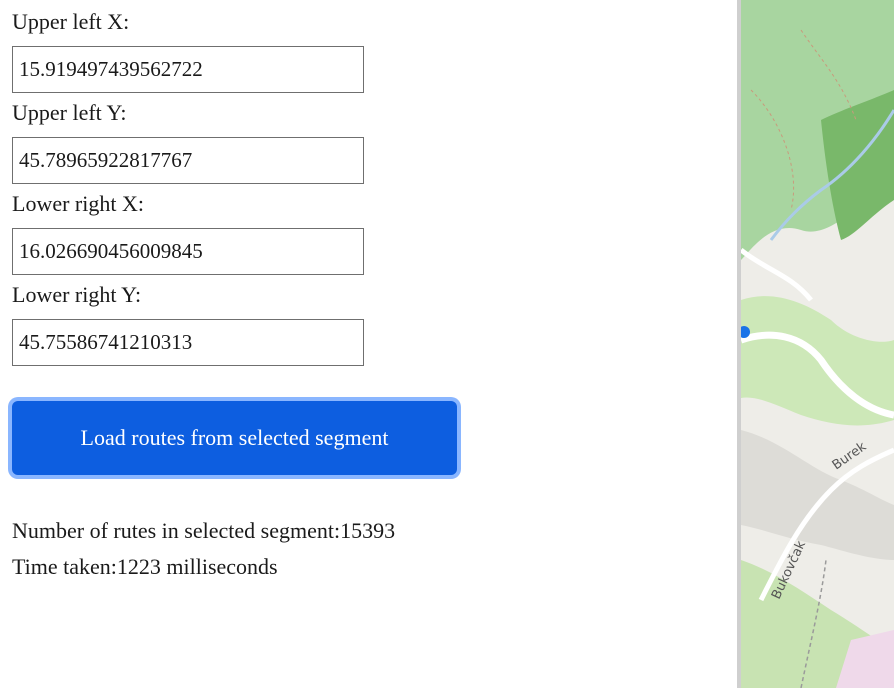 Image resolution: width=894 pixels, height=688 pixels. Describe the element at coordinates (234, 438) in the screenshot. I see `load-routes-button: Load routes from selected segment` at that location.